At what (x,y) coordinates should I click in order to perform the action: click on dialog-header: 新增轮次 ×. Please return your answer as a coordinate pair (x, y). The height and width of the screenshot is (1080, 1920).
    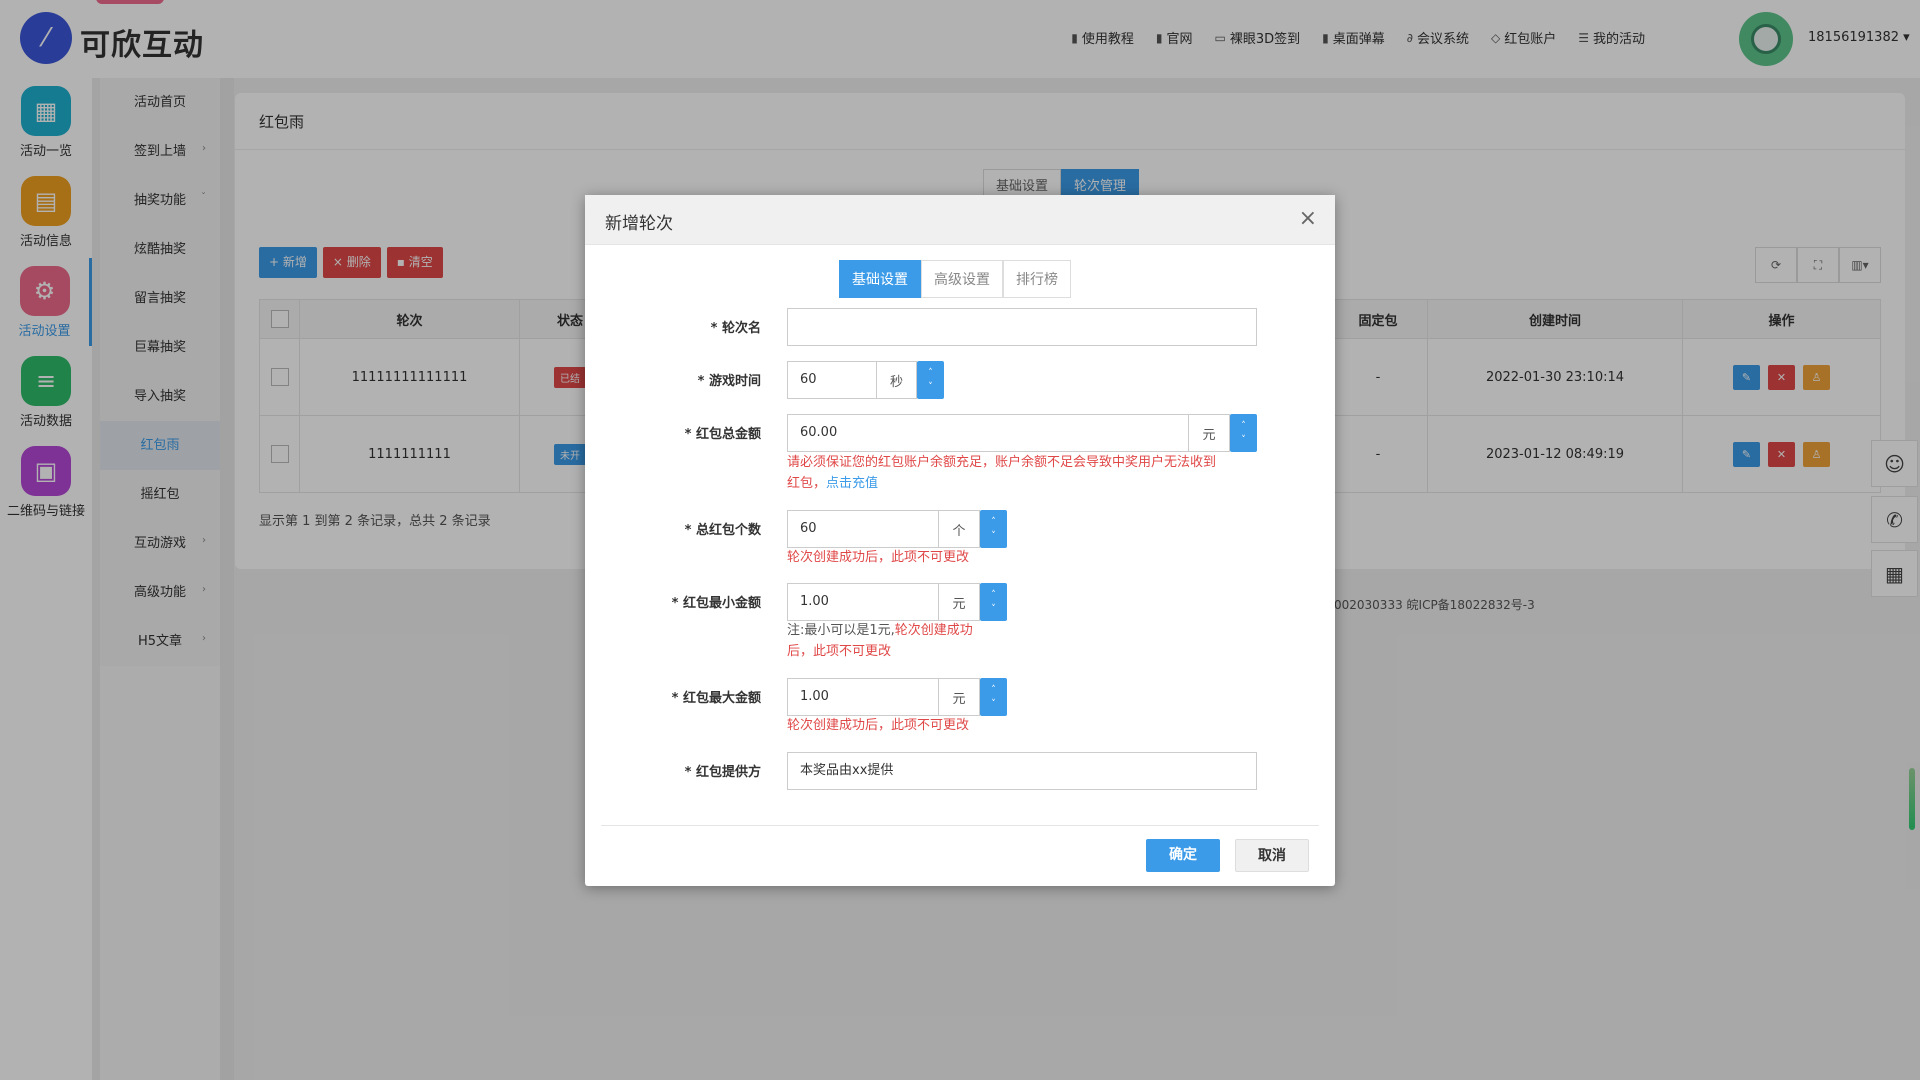
    Looking at the image, I should click on (960, 220).